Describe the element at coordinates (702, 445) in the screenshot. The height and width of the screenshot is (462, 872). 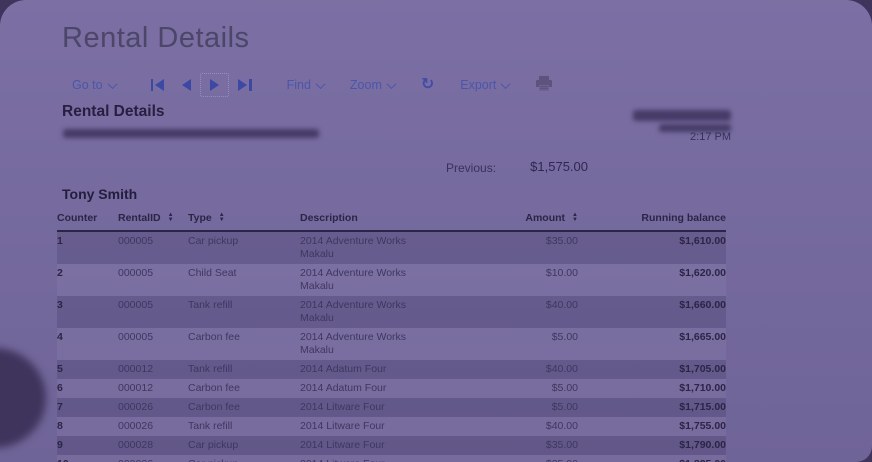
I see `cell-running-balance: $1,790.00` at that location.